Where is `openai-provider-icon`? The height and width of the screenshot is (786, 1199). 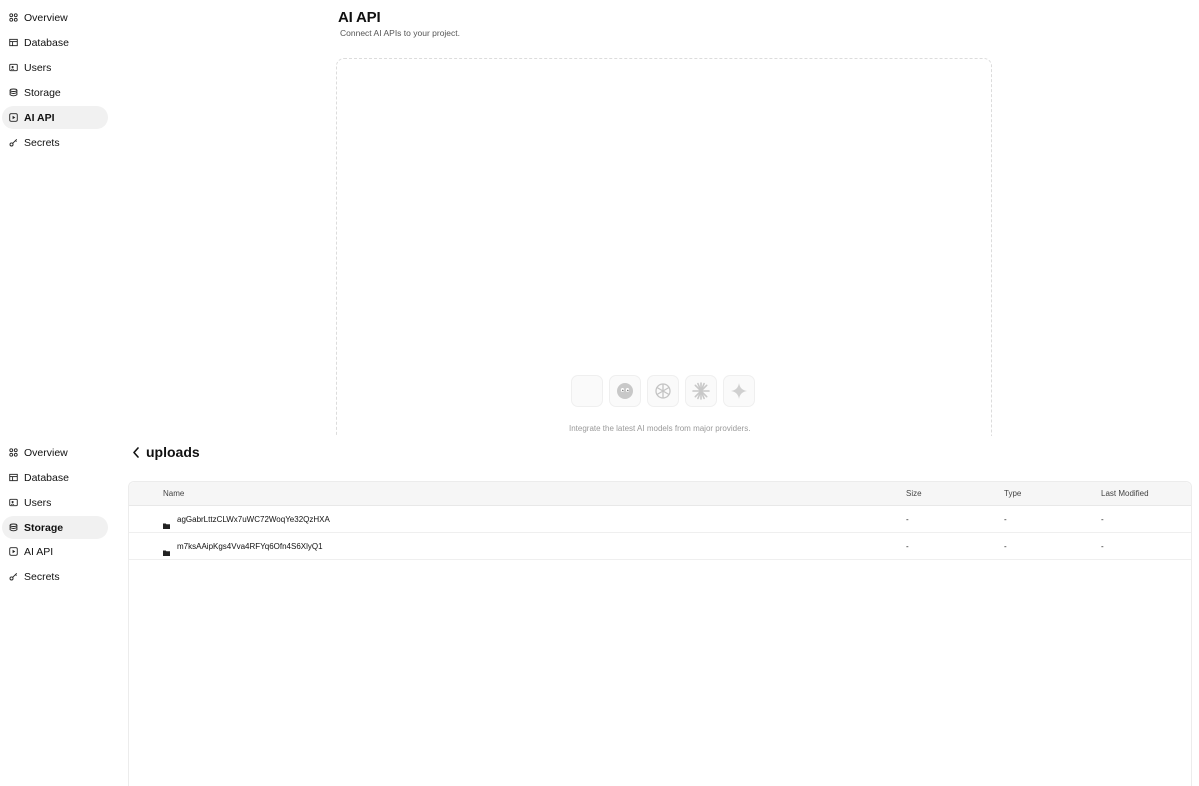 openai-provider-icon is located at coordinates (663, 391).